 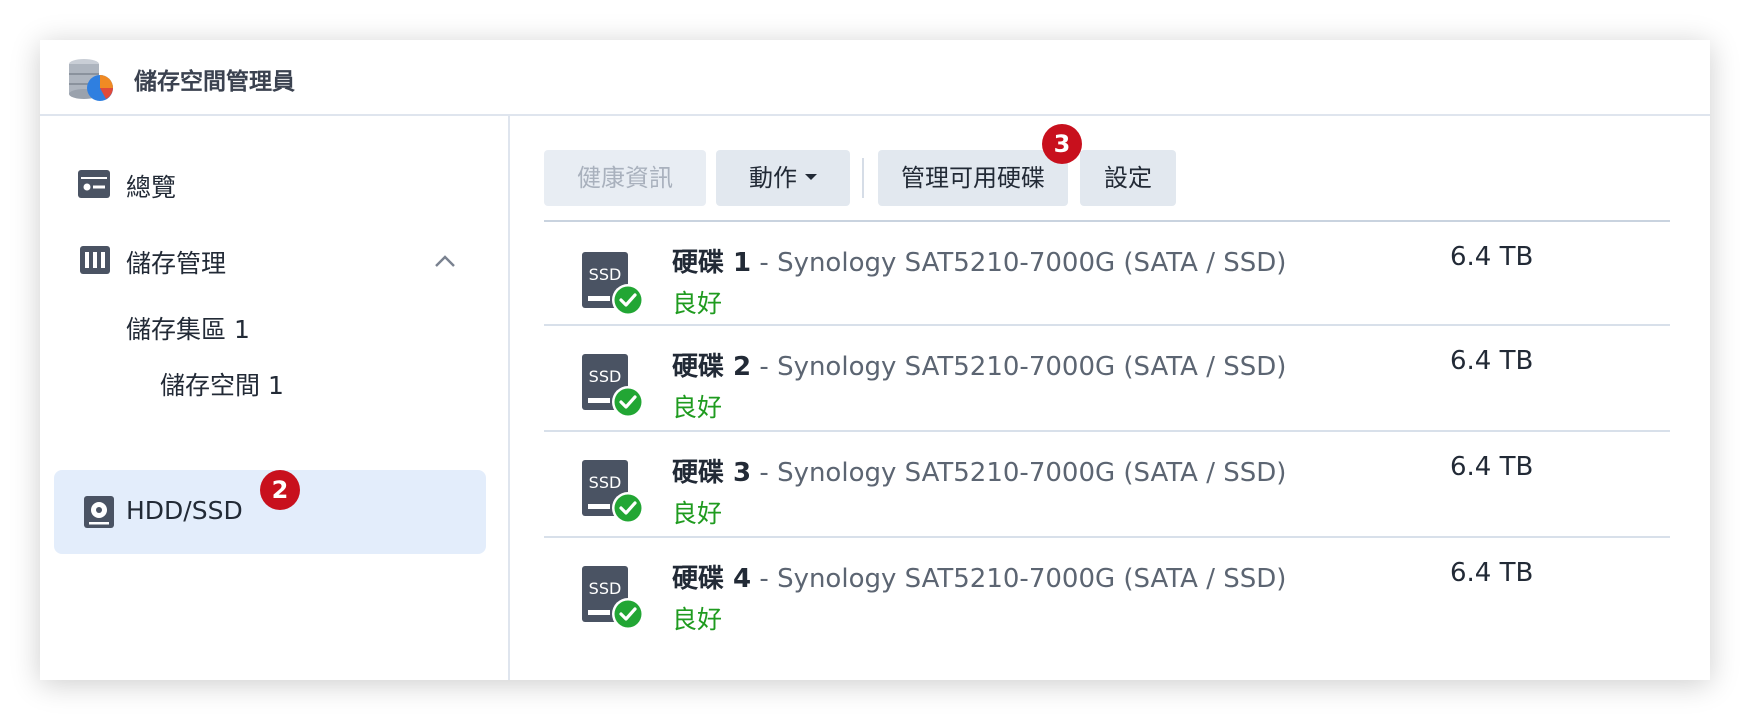 What do you see at coordinates (811, 177) in the screenshot?
I see `caret-down-icon` at bounding box center [811, 177].